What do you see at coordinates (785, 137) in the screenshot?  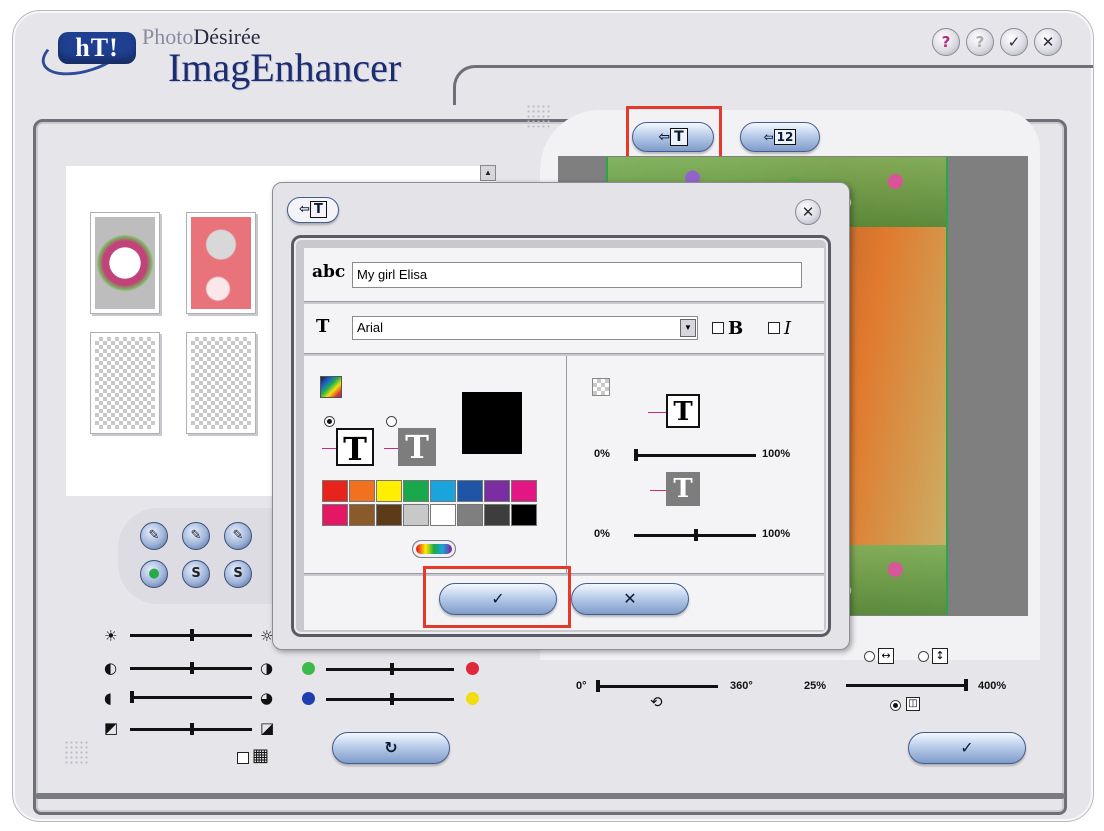 I see `add-date-tab-label: 12` at bounding box center [785, 137].